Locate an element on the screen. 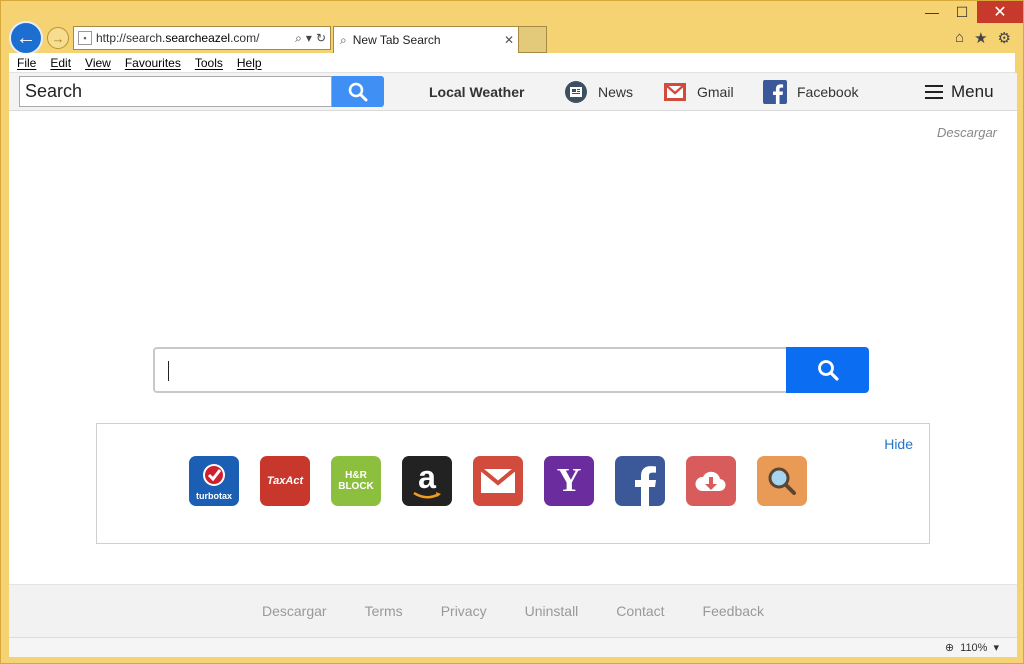 The width and height of the screenshot is (1024, 664). facebook-label: Facebook is located at coordinates (828, 92).